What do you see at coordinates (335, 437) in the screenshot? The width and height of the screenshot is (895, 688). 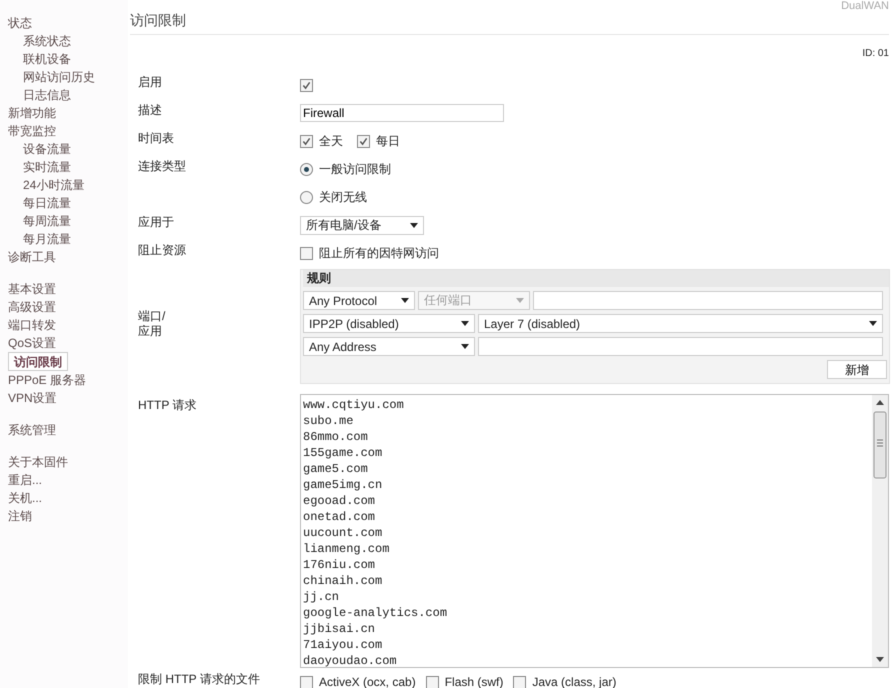 I see `url-entry: 86mmo.com` at bounding box center [335, 437].